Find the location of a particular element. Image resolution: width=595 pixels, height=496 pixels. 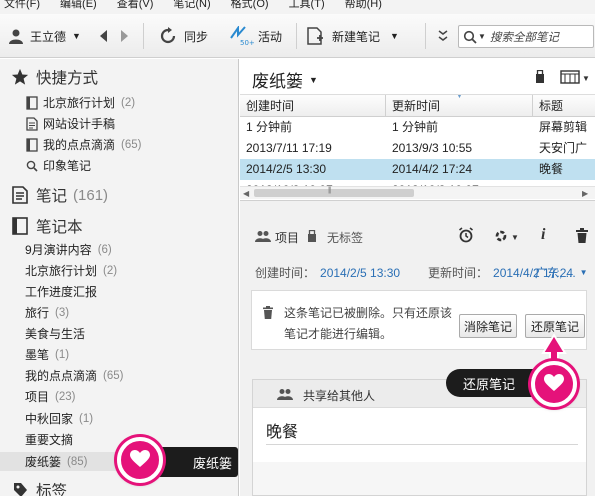

sidebar-shortcuts-header: 快捷方式 is located at coordinates (49, 77).